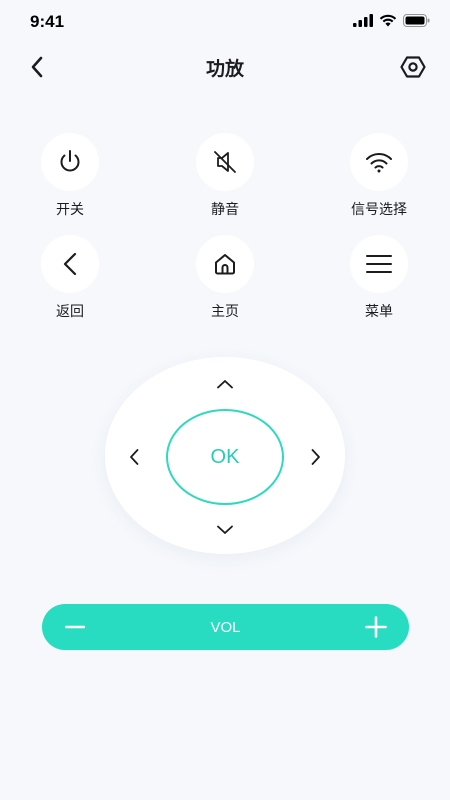  I want to click on mute-icon, so click(225, 162).